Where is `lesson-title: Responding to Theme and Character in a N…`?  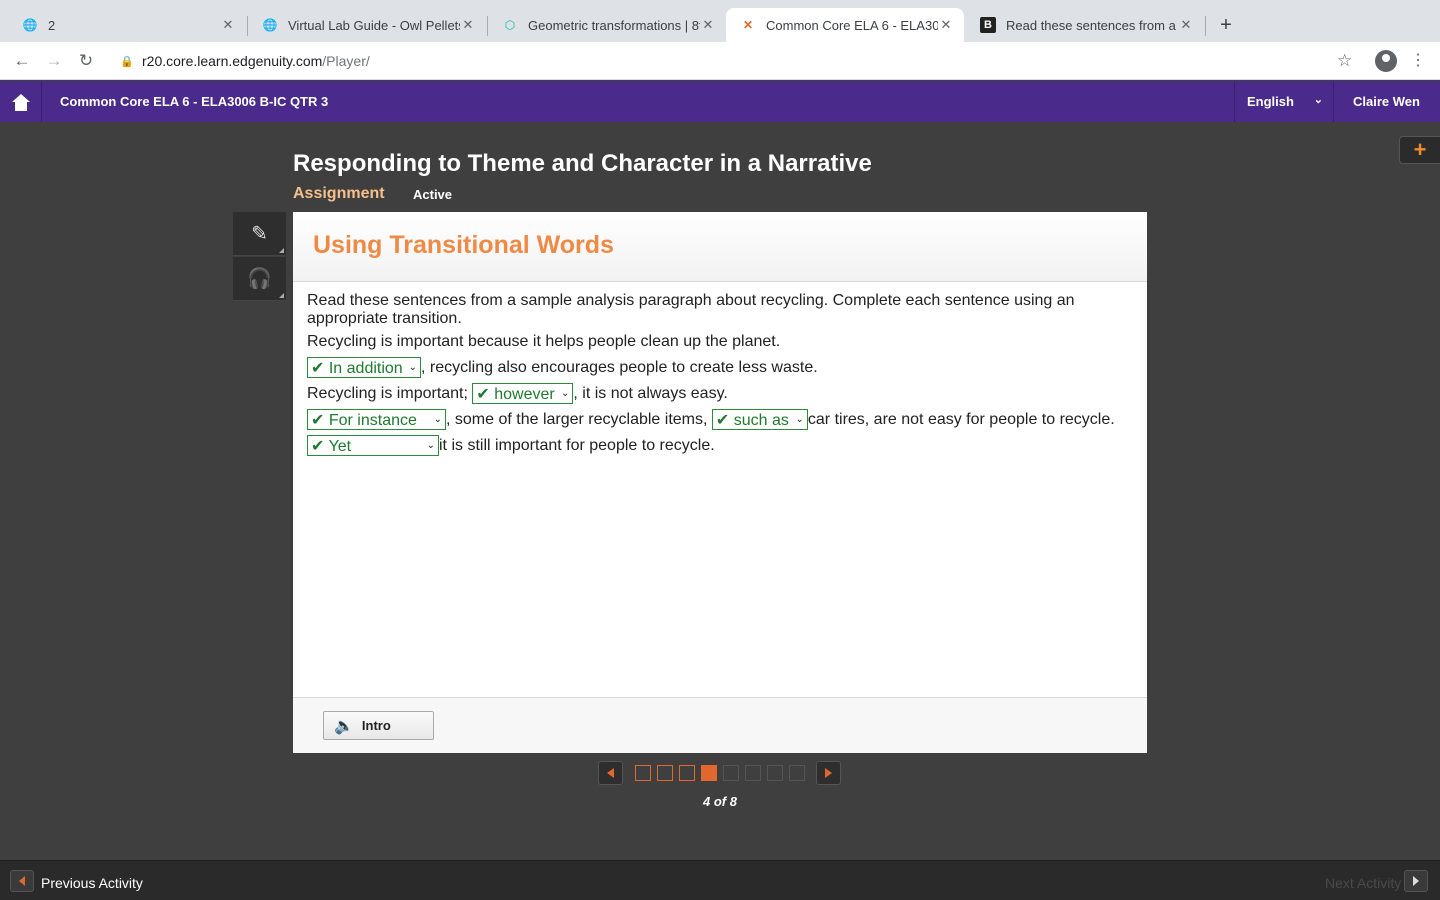 lesson-title: Responding to Theme and Character in a N… is located at coordinates (582, 163).